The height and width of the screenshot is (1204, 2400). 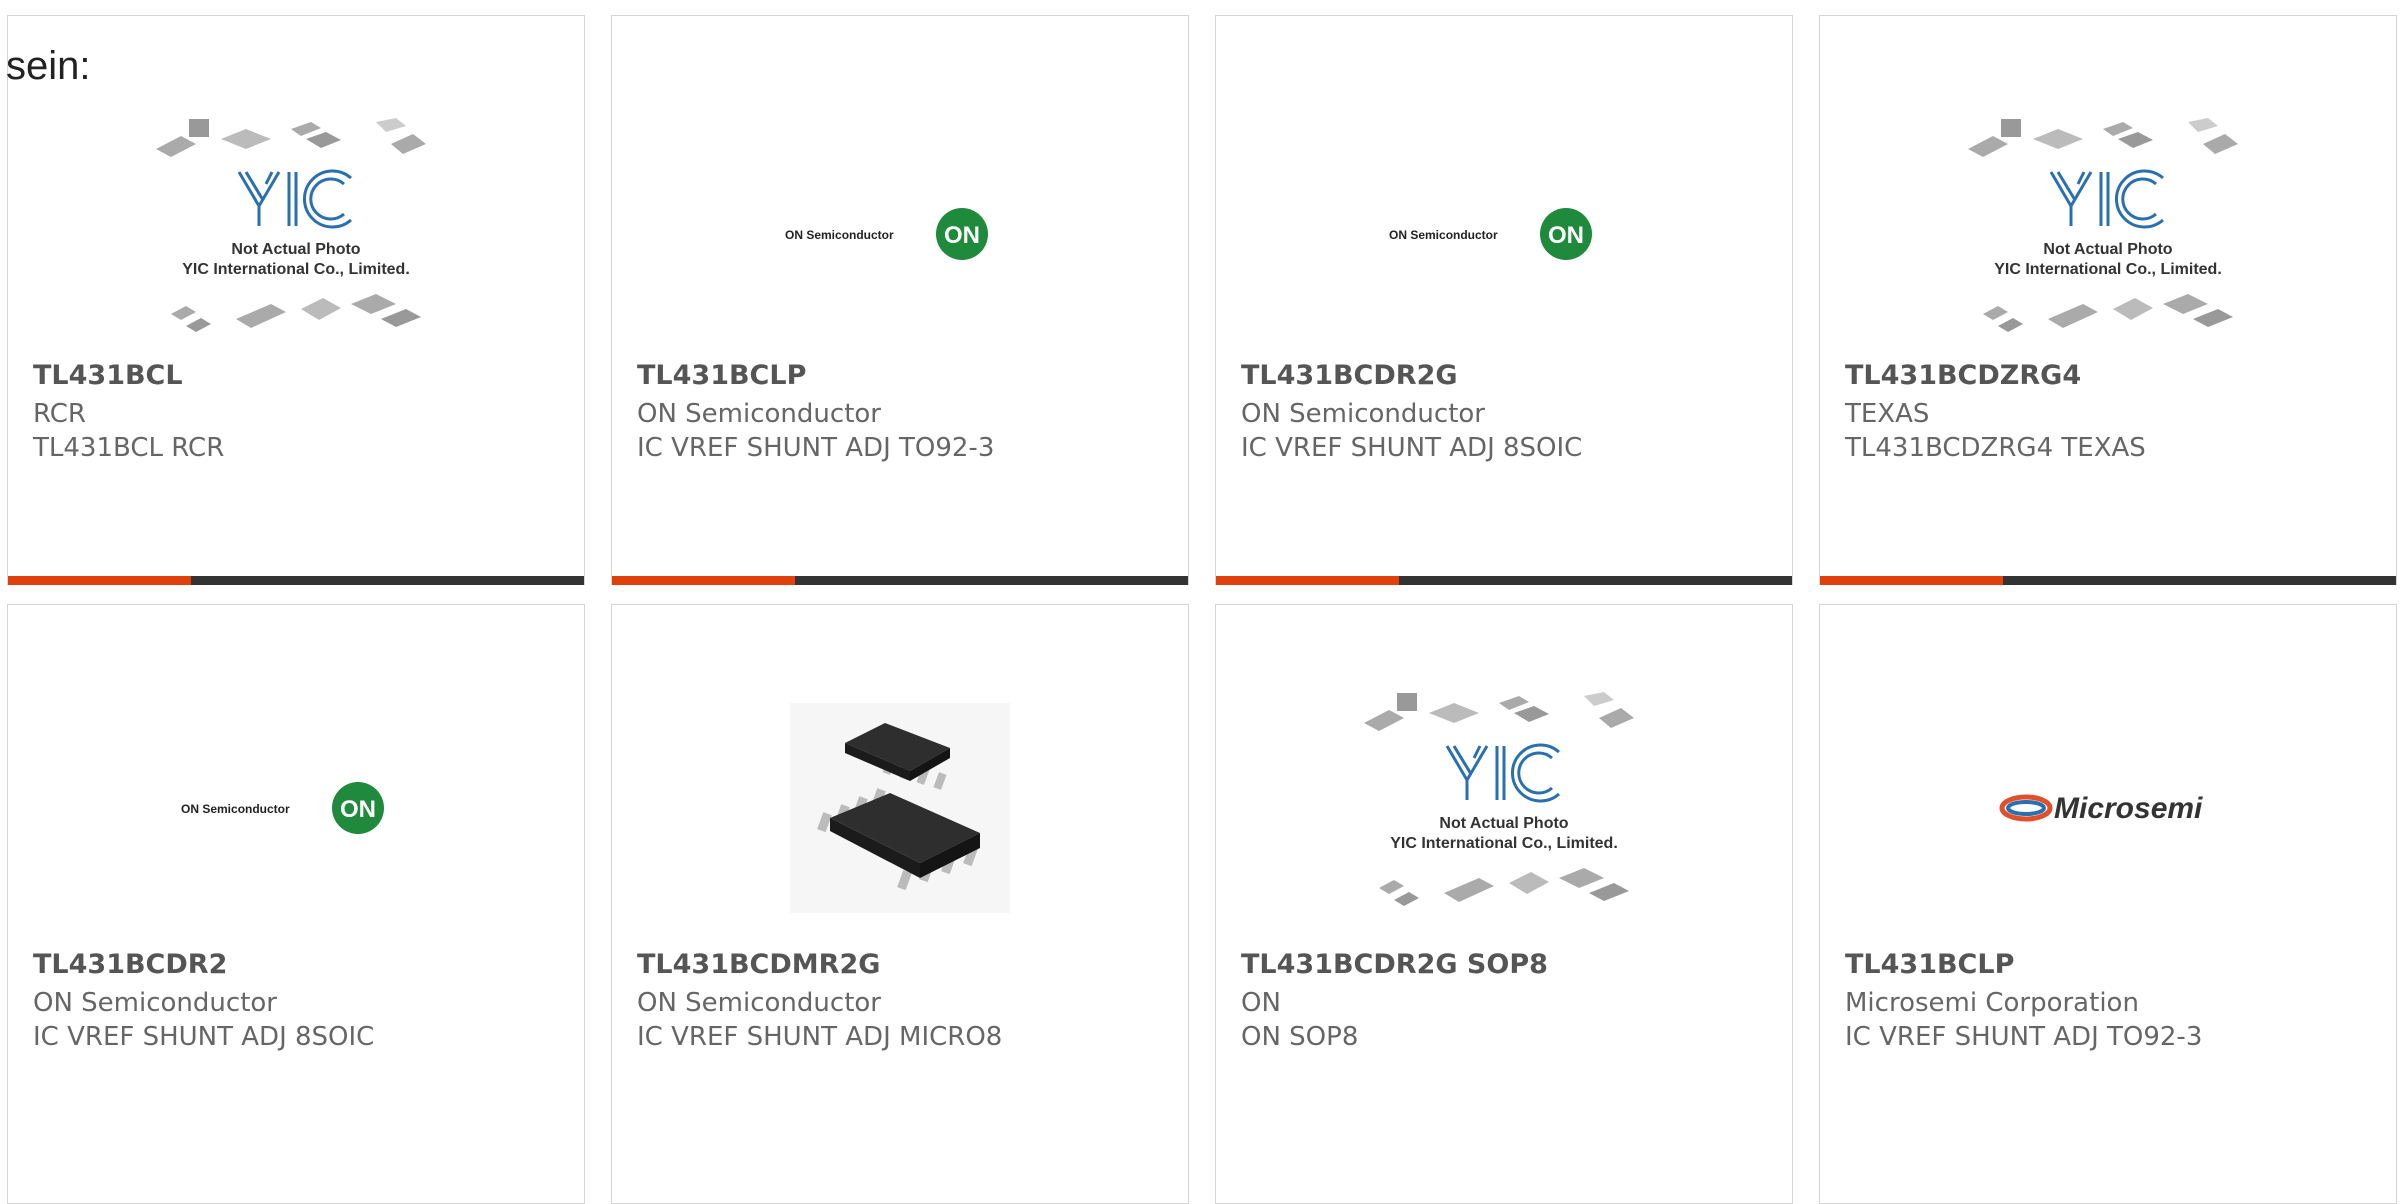 What do you see at coordinates (298, 412) in the screenshot?
I see `product-info: TL431BCL RCR TL431BCL RCR` at bounding box center [298, 412].